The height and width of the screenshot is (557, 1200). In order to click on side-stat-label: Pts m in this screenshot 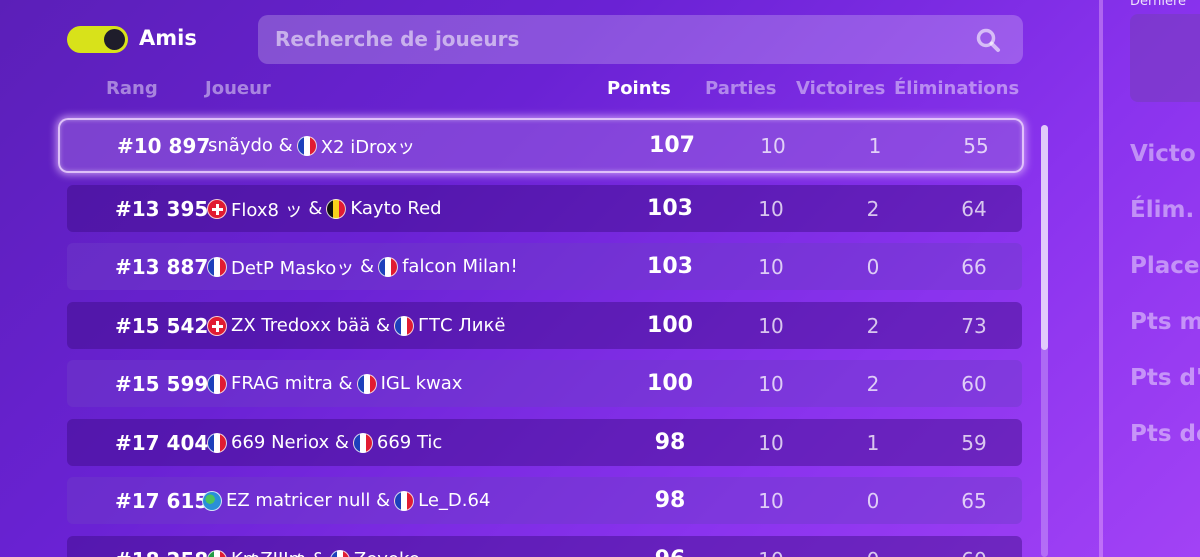, I will do `click(1165, 322)`.